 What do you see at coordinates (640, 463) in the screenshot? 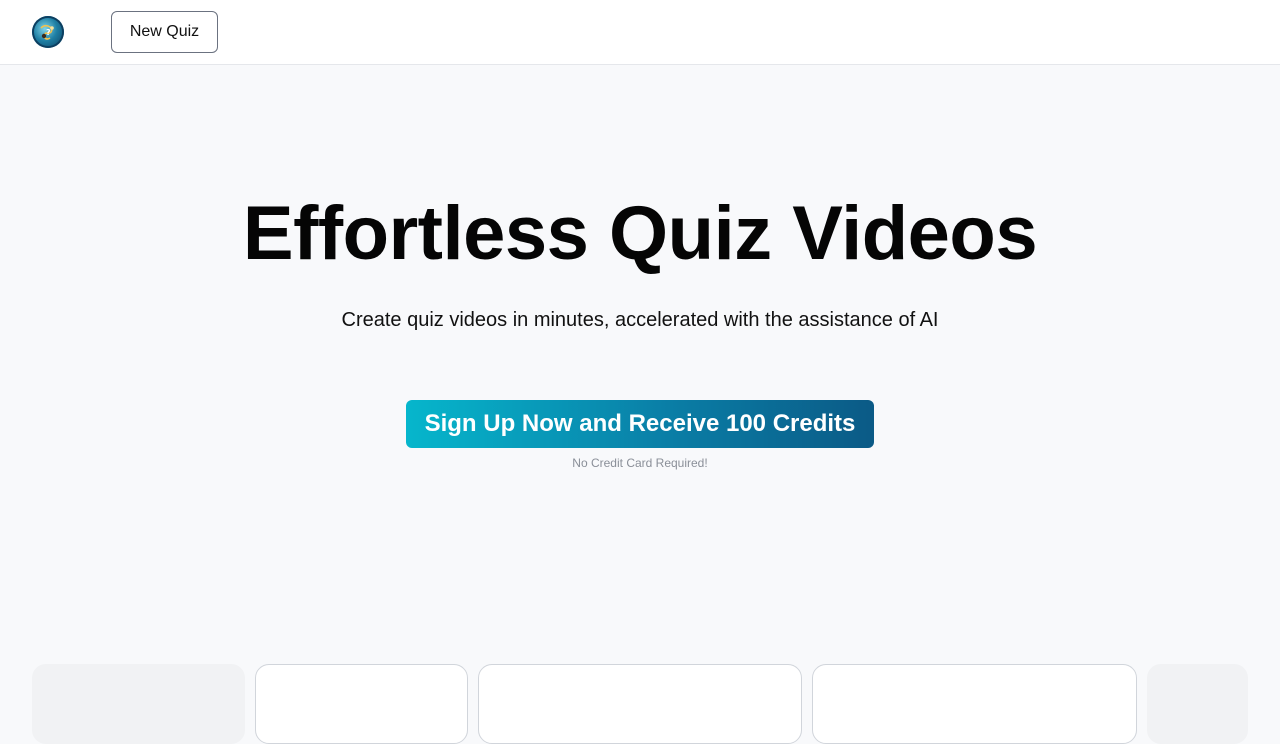
I see `no-credit-card-note: No Credit Card Required!` at bounding box center [640, 463].